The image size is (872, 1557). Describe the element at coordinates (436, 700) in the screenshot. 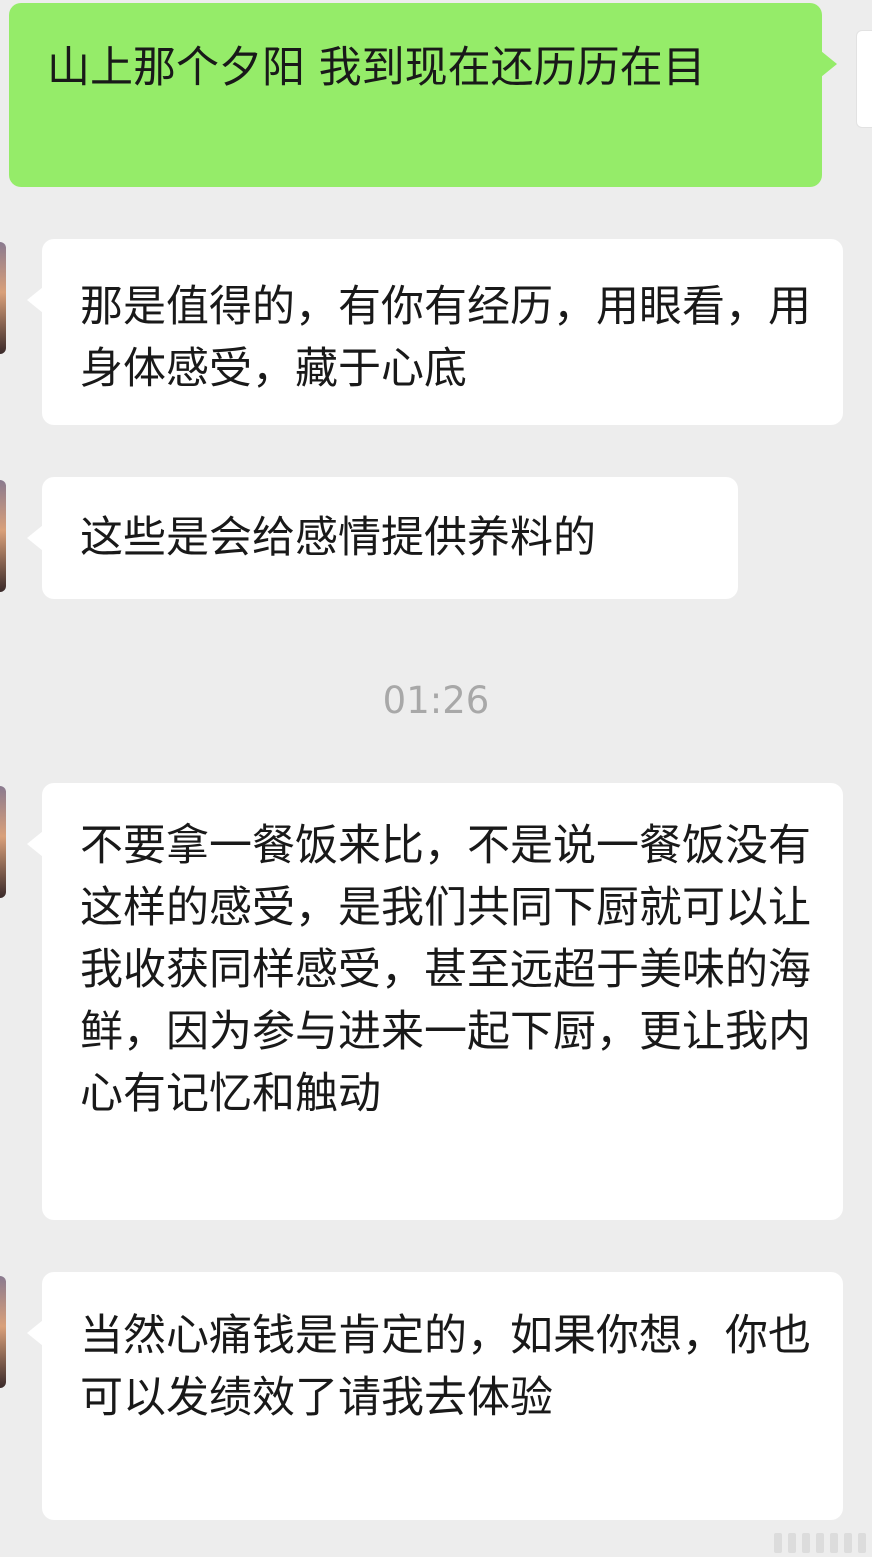

I see `chat-timestamp: 01:26` at that location.